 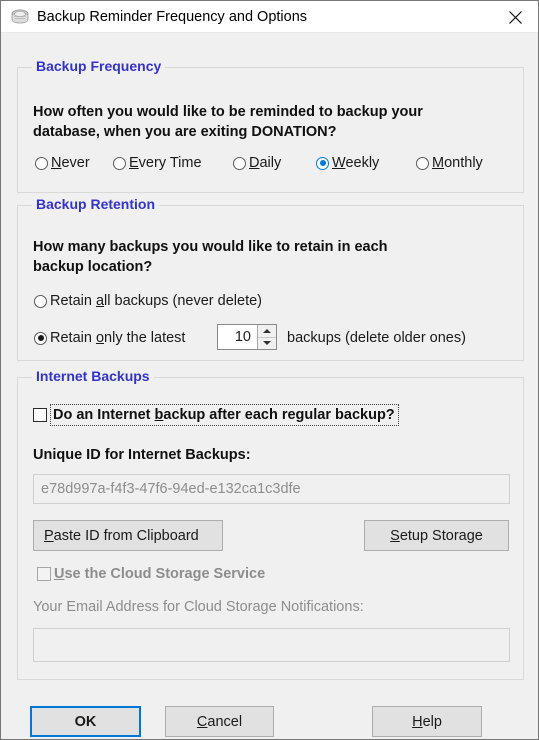 I want to click on do-internet-backup-mark, so click(x=40, y=415).